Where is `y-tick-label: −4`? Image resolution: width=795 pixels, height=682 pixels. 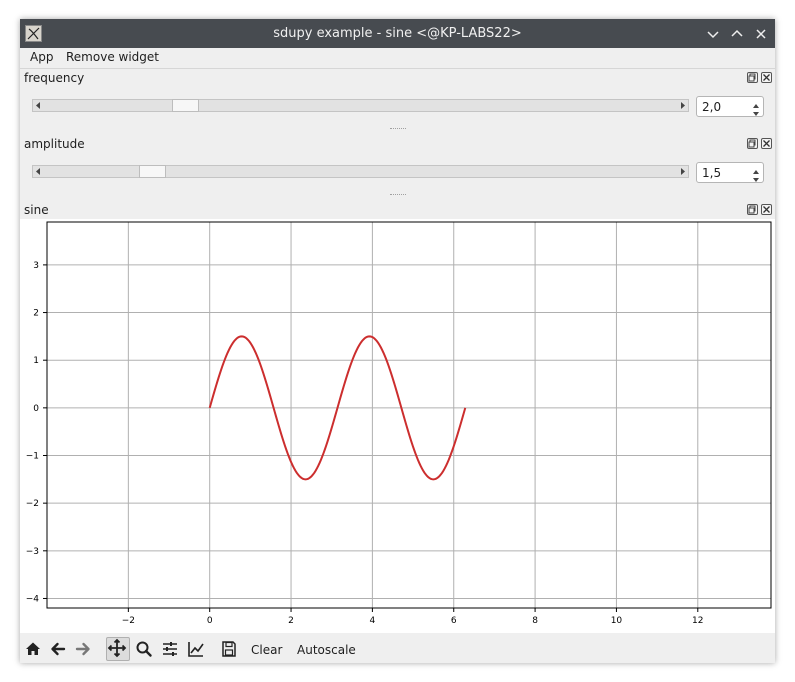
y-tick-label: −4 is located at coordinates (33, 599).